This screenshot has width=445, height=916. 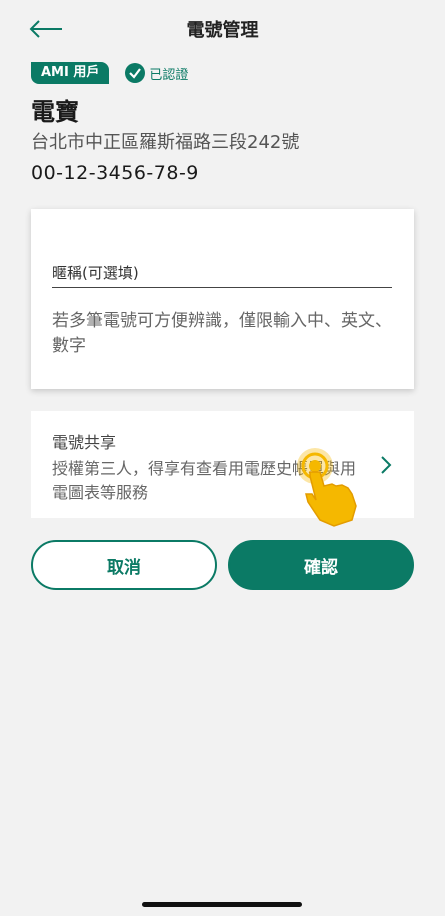 What do you see at coordinates (115, 173) in the screenshot?
I see `account-number: 00-12-3456-78-9` at bounding box center [115, 173].